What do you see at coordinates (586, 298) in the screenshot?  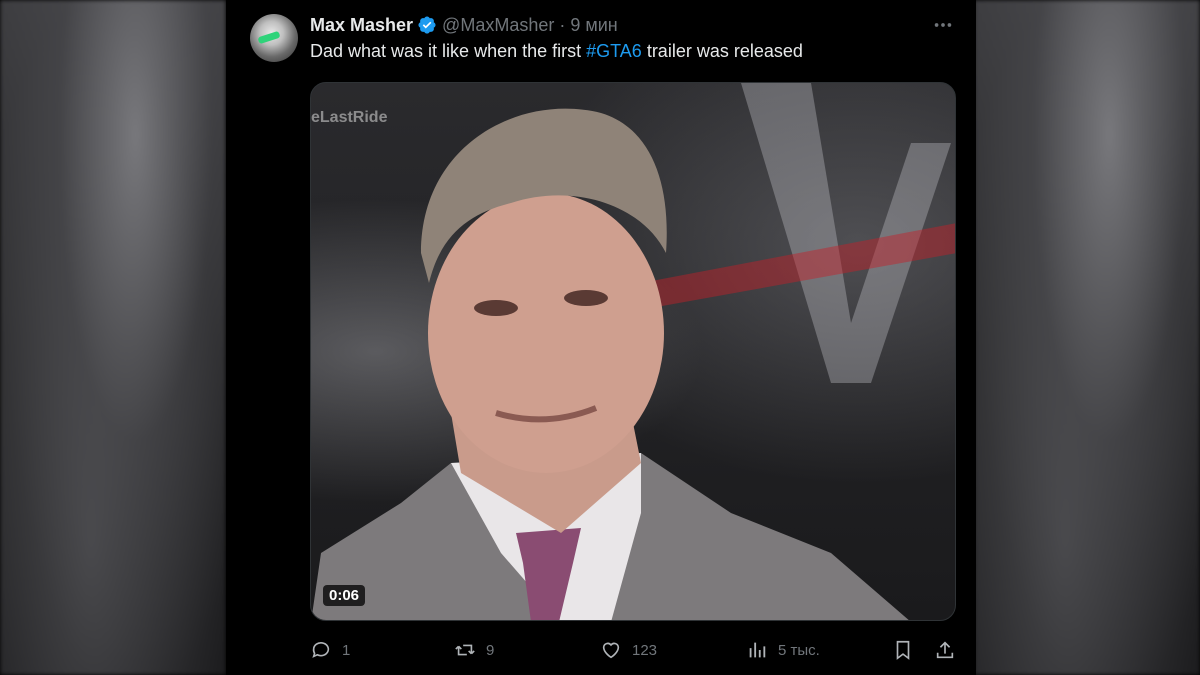 I see `right-eye` at bounding box center [586, 298].